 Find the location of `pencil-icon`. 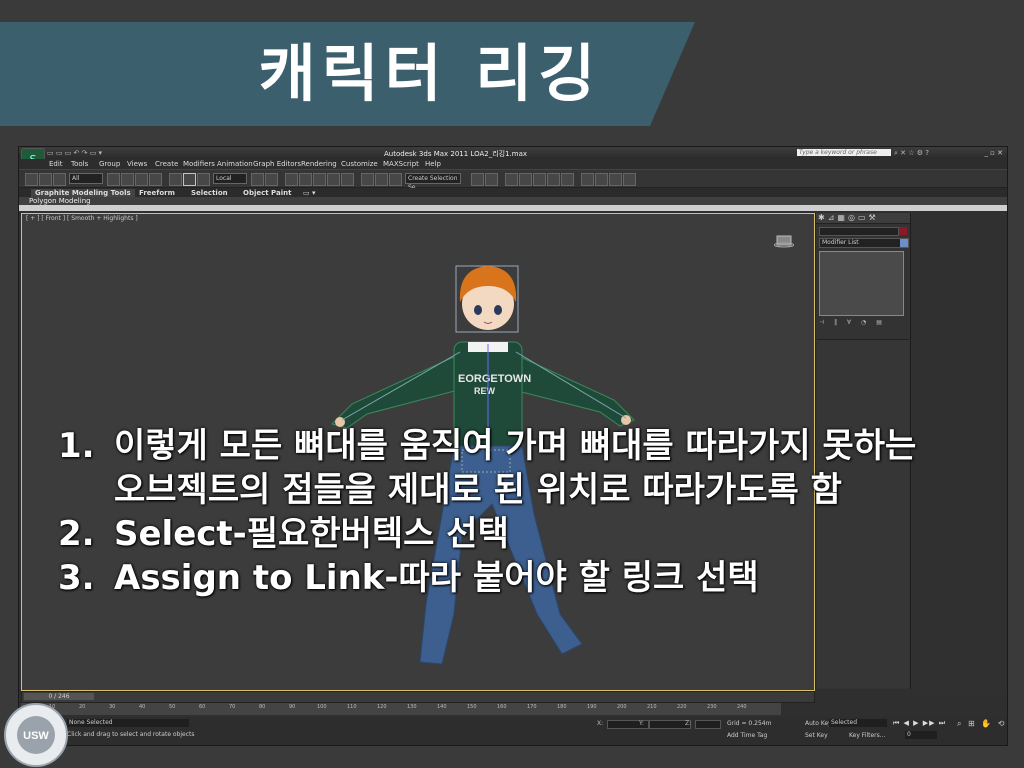

pencil-icon is located at coordinates (395, 179).